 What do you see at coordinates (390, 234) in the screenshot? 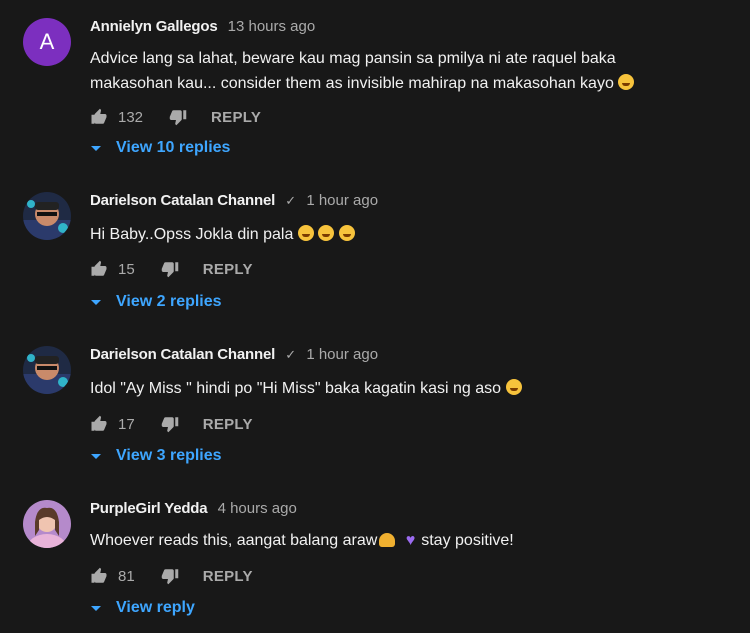
I see `comment-text: Hi Baby..Opss Jokla din pala` at bounding box center [390, 234].